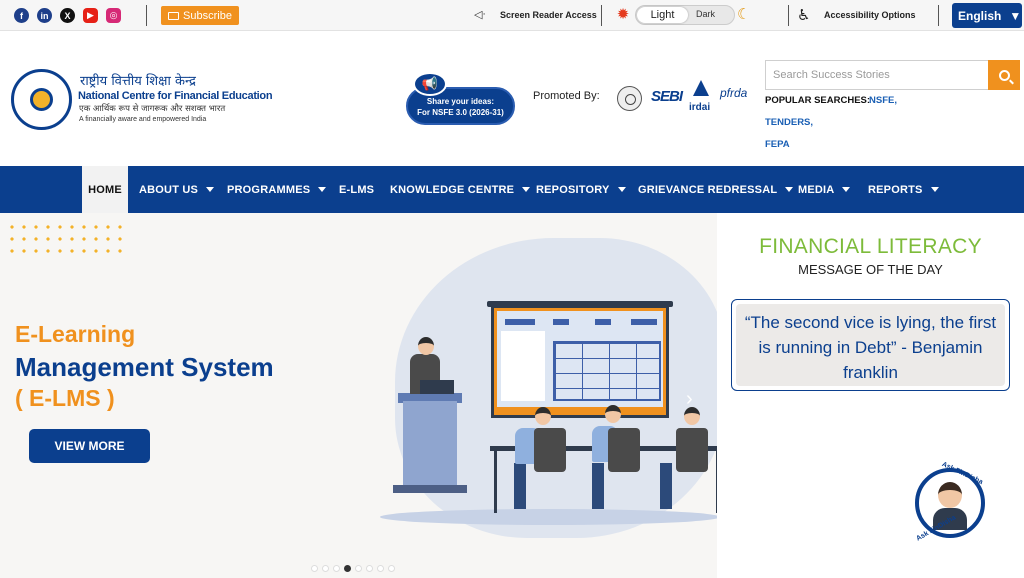  I want to click on irdai-logo: irdai, so click(701, 98).